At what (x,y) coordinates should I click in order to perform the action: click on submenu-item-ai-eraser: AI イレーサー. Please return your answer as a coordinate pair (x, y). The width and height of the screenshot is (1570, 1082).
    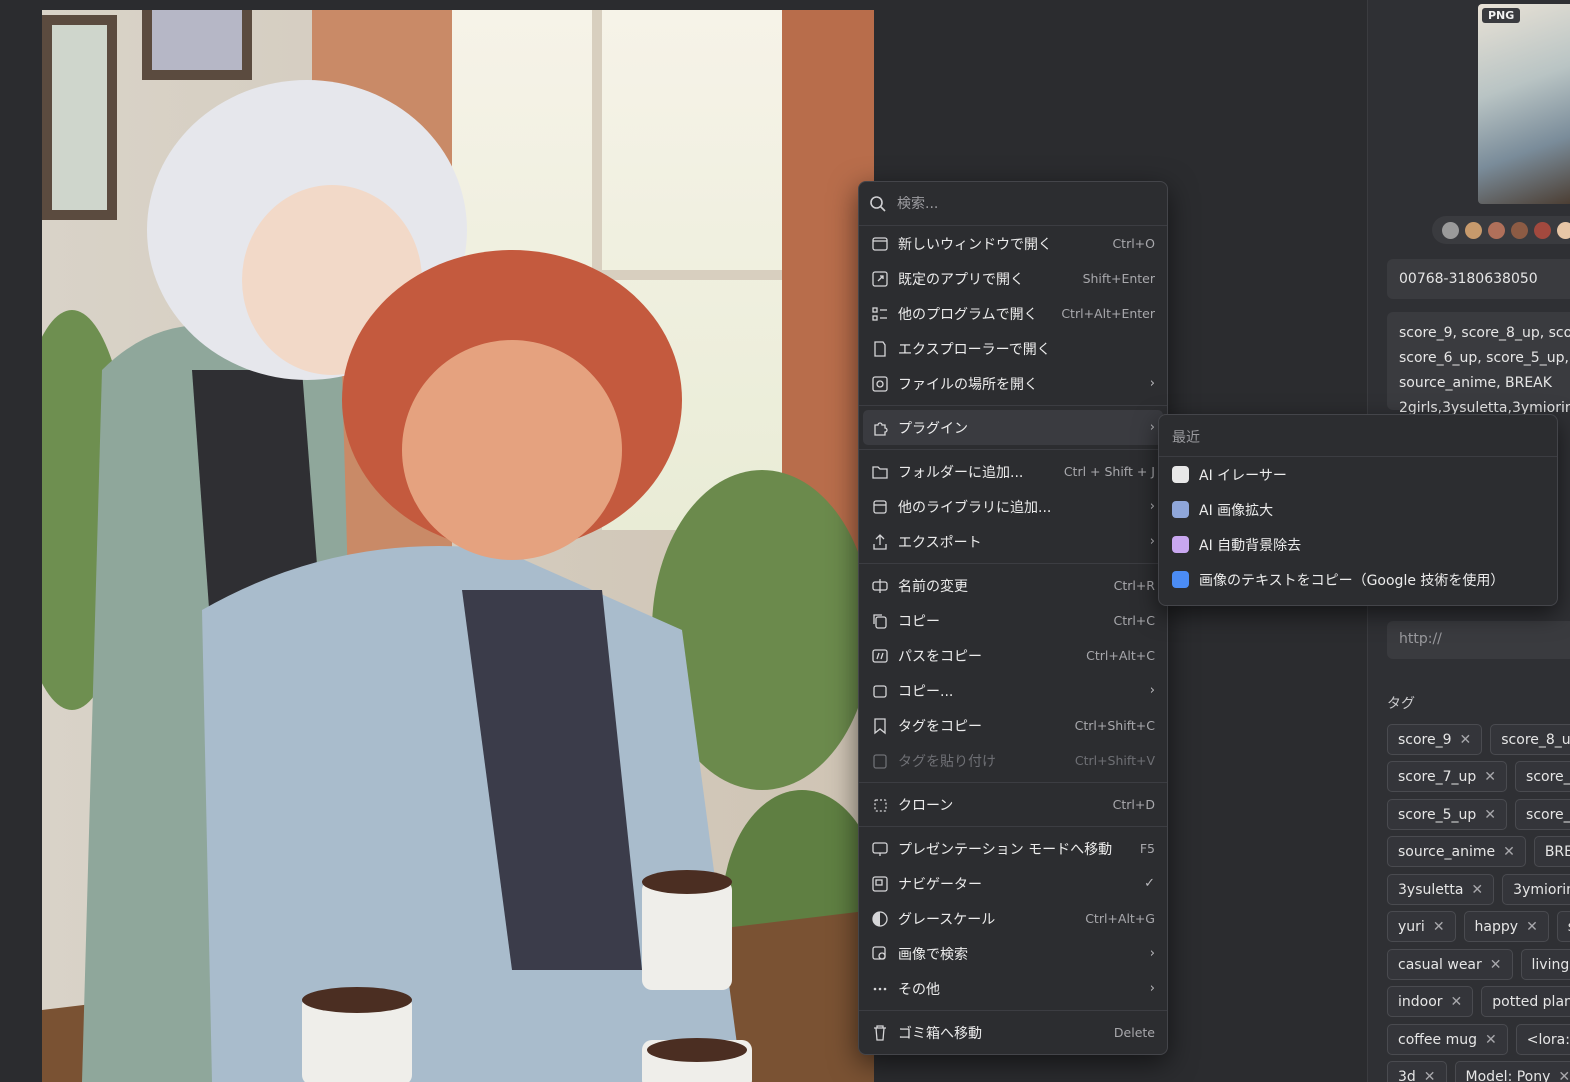
    Looking at the image, I should click on (1358, 474).